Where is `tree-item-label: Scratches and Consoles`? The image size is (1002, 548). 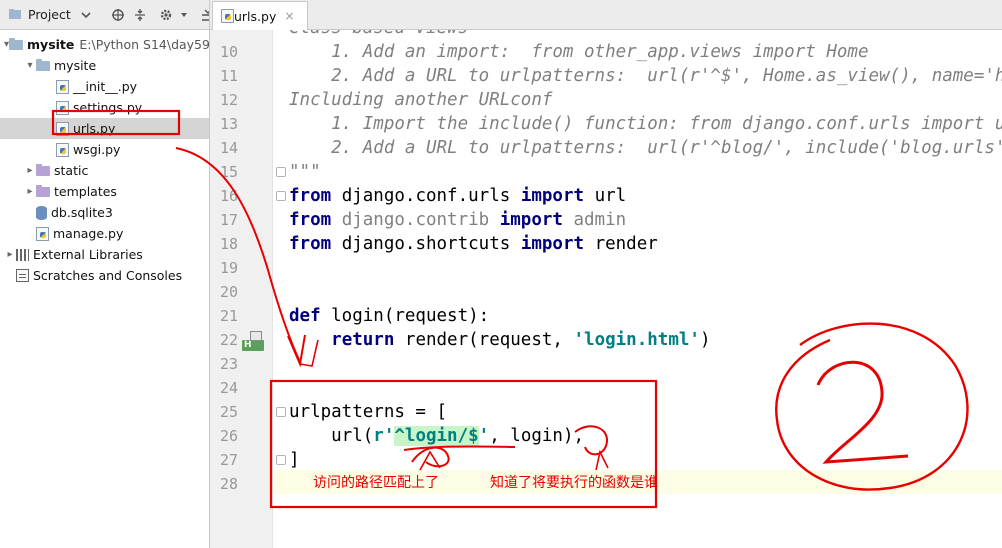 tree-item-label: Scratches and Consoles is located at coordinates (108, 275).